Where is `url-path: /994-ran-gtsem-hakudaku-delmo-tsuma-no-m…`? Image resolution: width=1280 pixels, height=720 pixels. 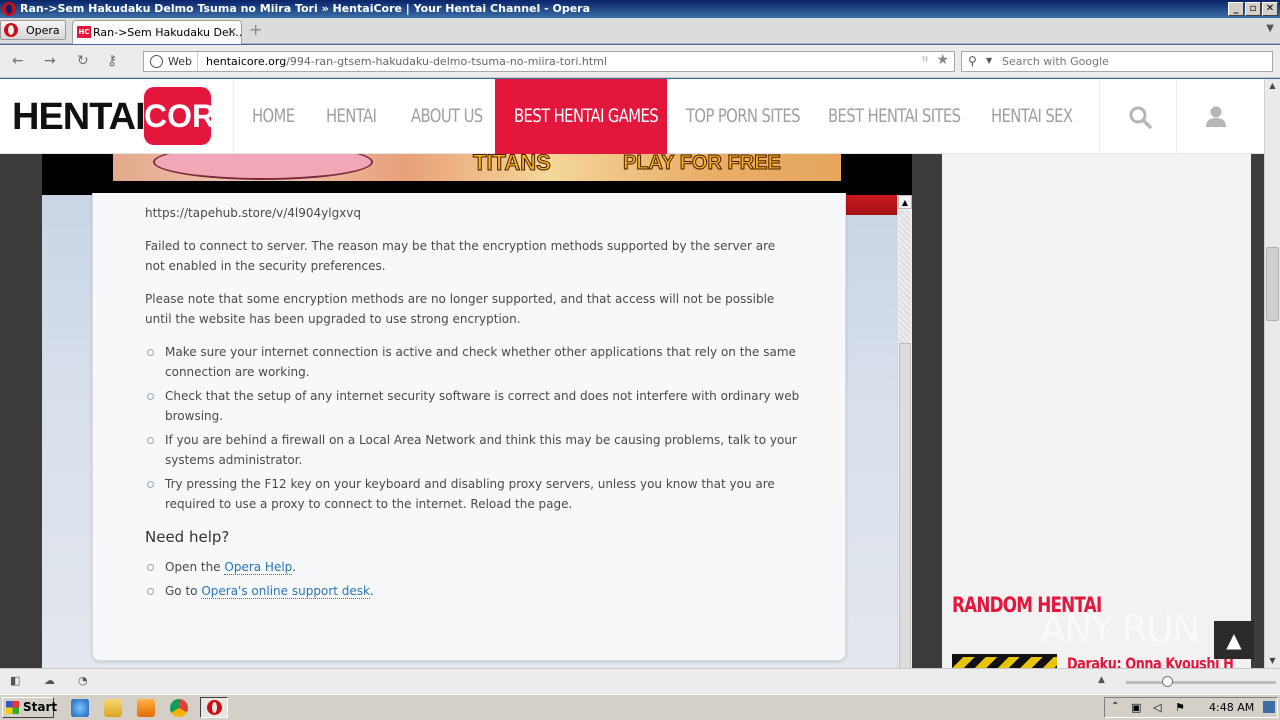
url-path: /994-ran-gtsem-hakudaku-delmo-tsuma-no-m… is located at coordinates (446, 61).